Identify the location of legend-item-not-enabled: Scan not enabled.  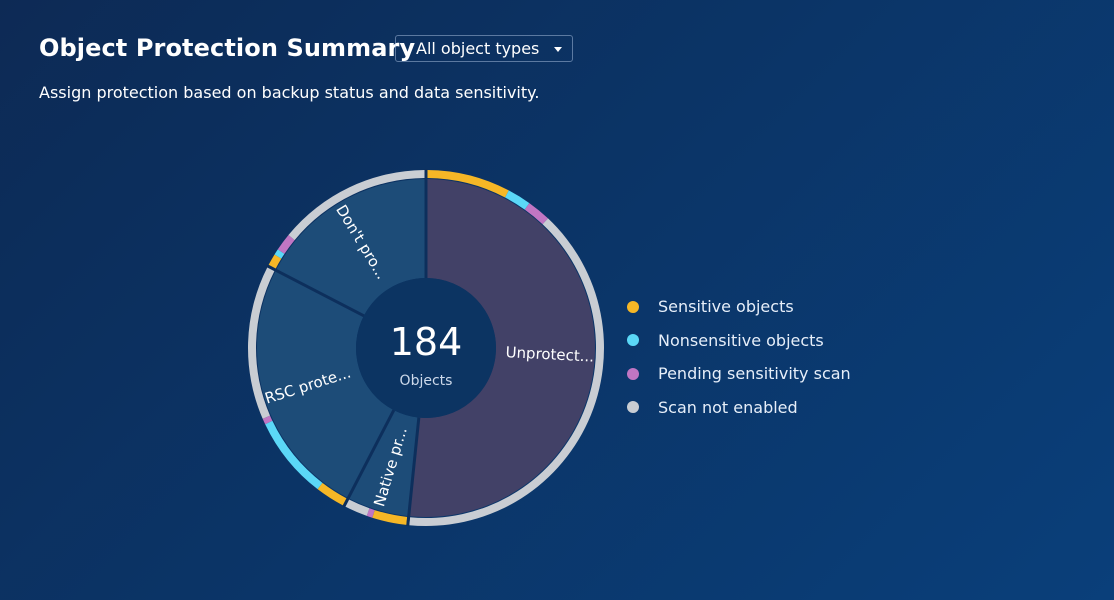
(737, 408).